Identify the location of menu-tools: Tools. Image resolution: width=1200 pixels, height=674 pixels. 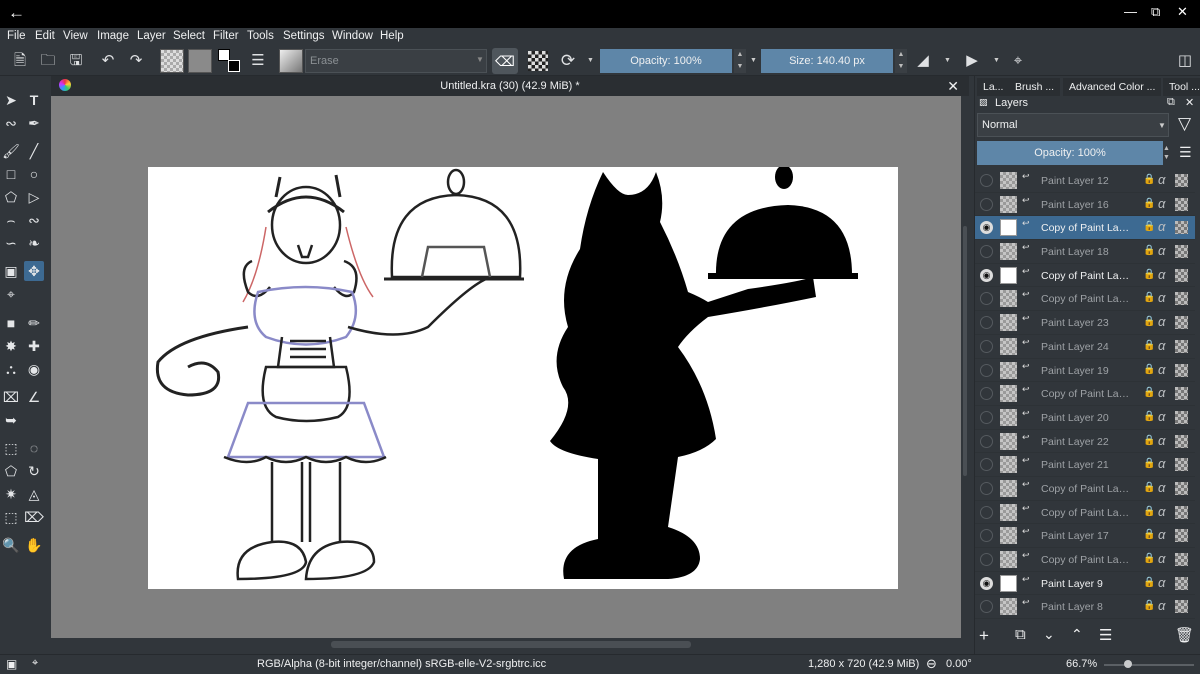
(260, 36).